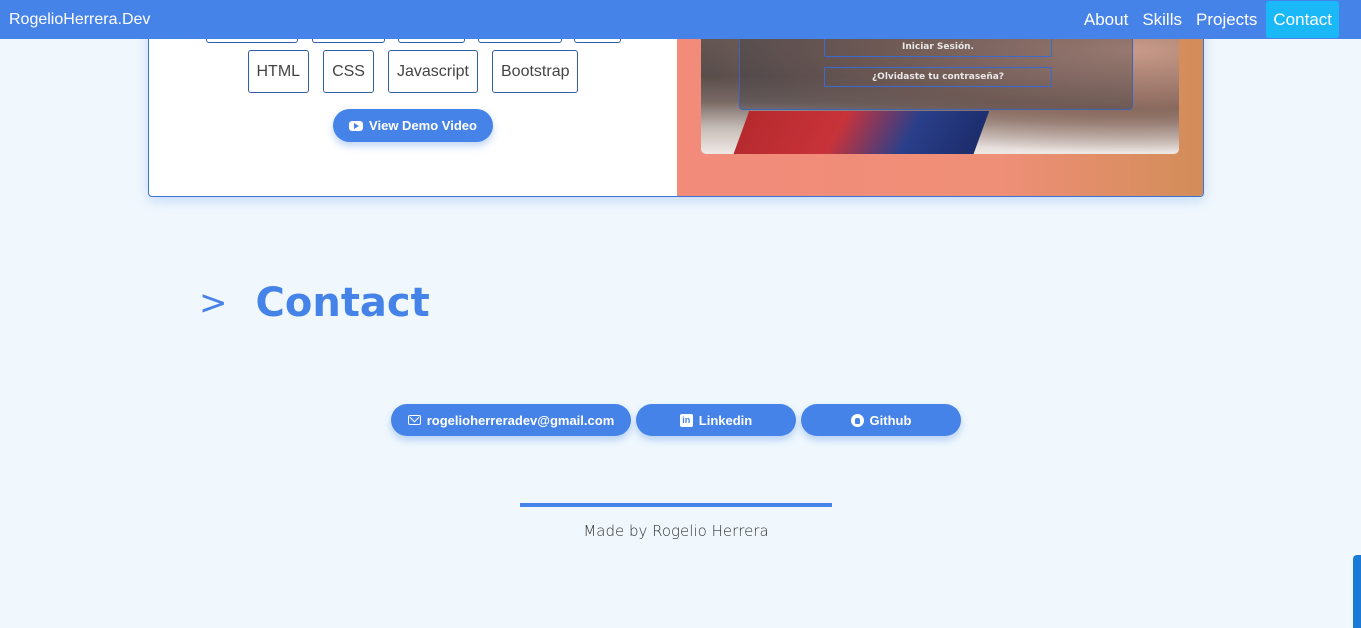 This screenshot has width=1361, height=628. Describe the element at coordinates (676, 531) in the screenshot. I see `footer-credit: Made by Rogelio Herrera` at that location.